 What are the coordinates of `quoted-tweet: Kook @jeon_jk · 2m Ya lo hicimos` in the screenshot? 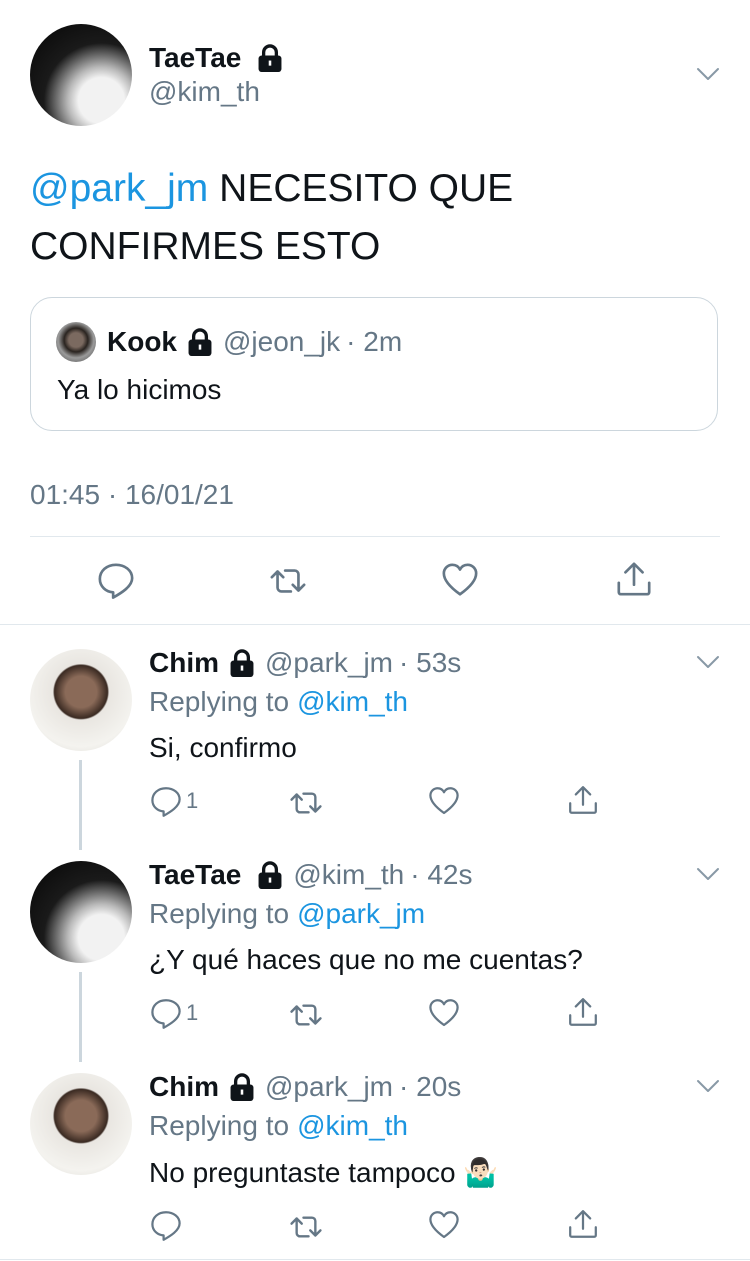 It's located at (374, 364).